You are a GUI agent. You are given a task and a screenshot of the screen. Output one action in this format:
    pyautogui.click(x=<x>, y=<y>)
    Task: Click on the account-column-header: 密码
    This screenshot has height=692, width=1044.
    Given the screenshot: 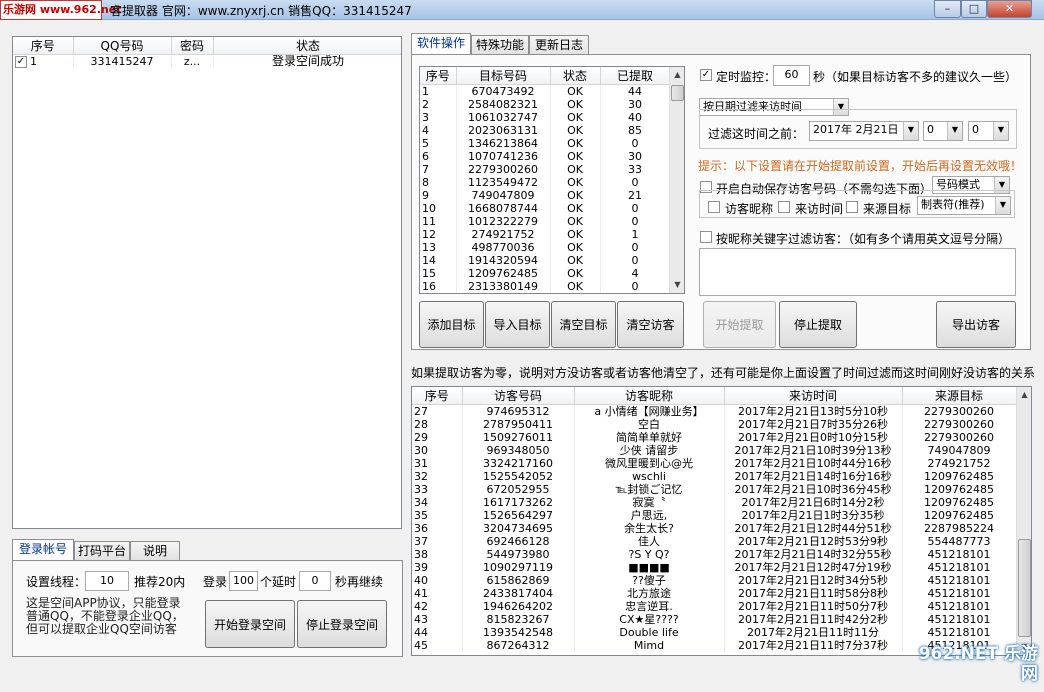 What is the action you would take?
    pyautogui.click(x=192, y=46)
    